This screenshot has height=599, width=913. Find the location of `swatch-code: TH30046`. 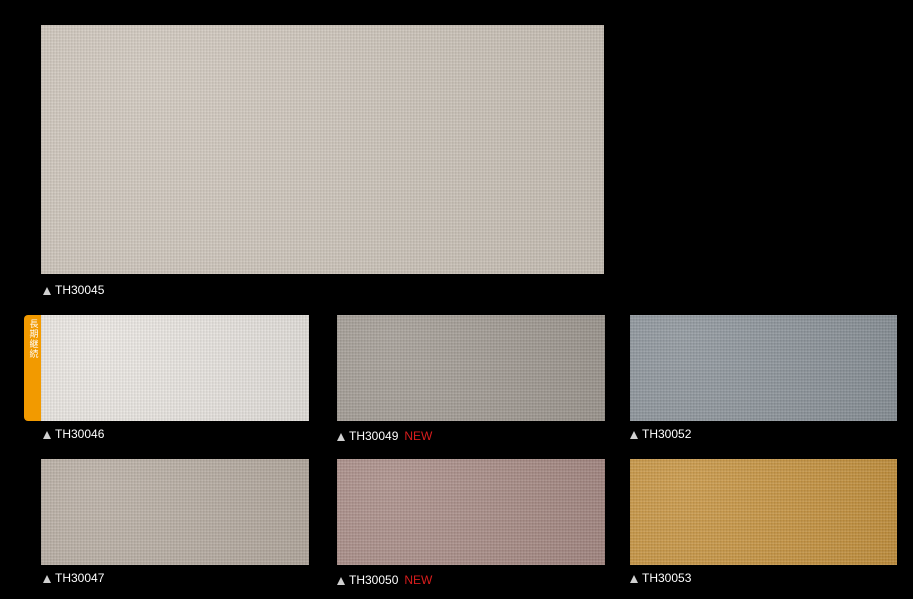

swatch-code: TH30046 is located at coordinates (80, 434).